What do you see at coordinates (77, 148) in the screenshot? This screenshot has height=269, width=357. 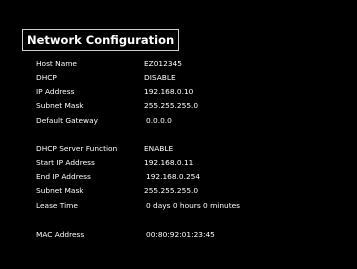 I see `row-label: DHCP Server Function` at bounding box center [77, 148].